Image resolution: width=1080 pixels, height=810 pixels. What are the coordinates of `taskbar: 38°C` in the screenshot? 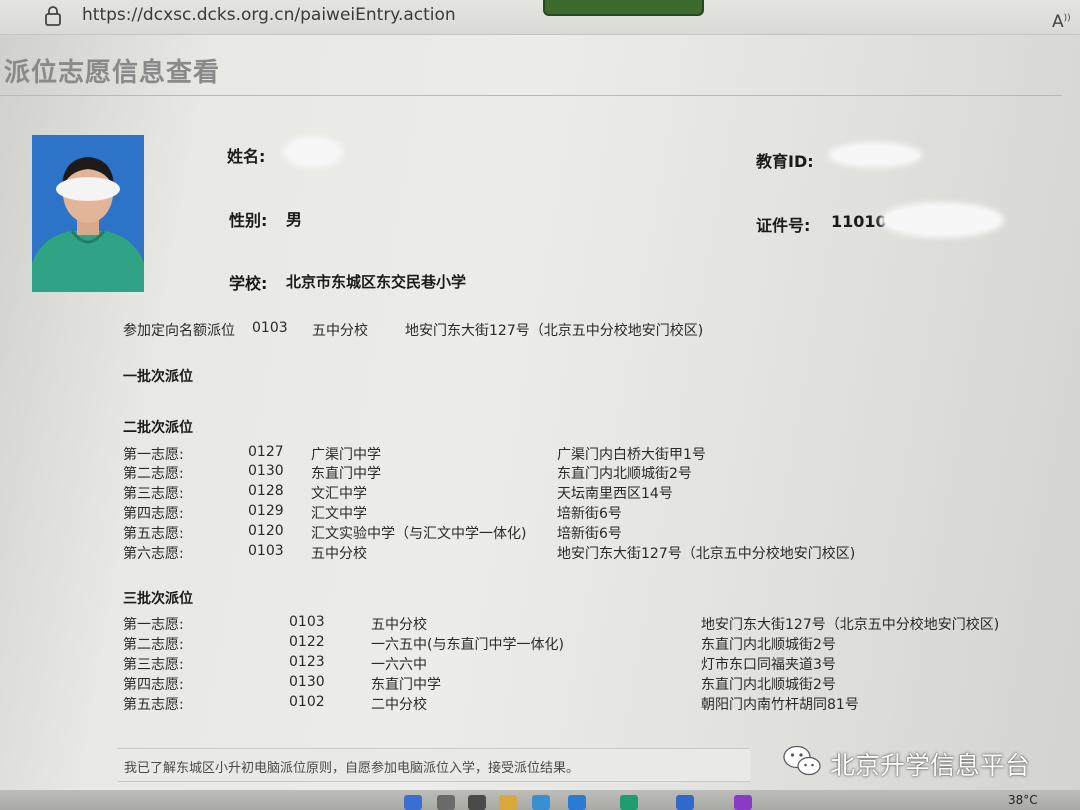 It's located at (540, 800).